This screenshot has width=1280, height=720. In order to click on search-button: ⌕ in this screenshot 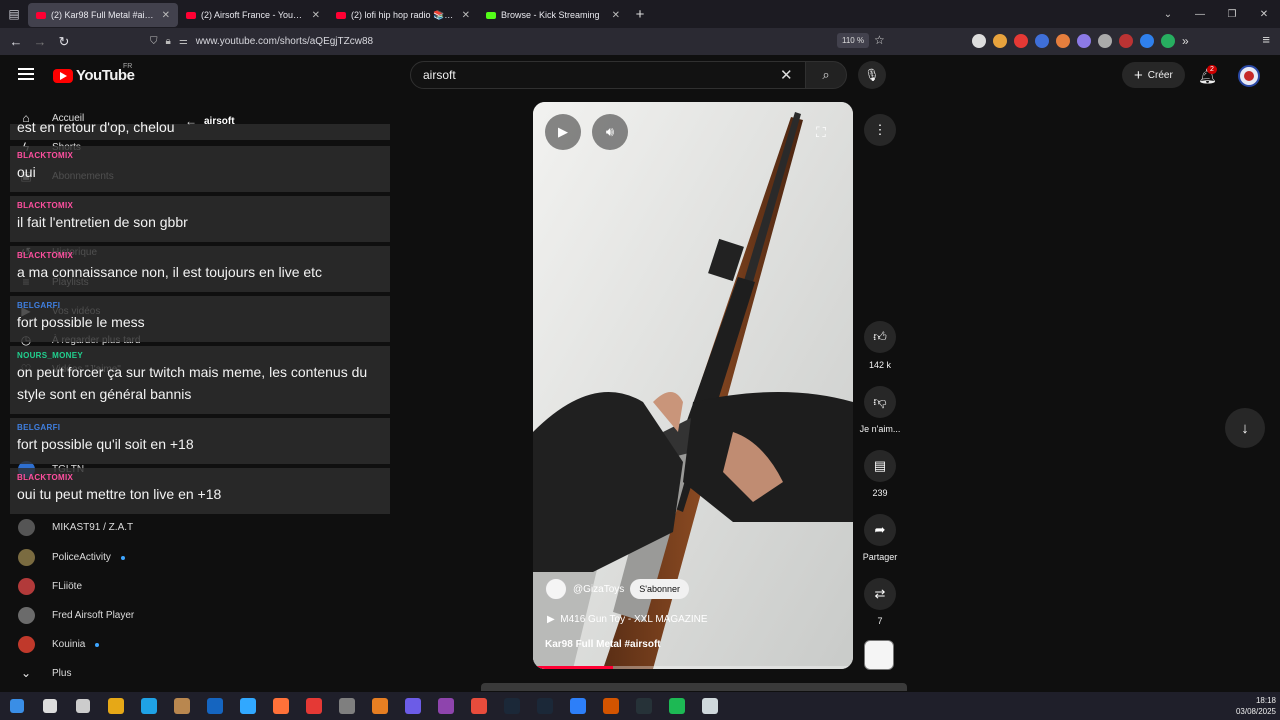, I will do `click(826, 75)`.